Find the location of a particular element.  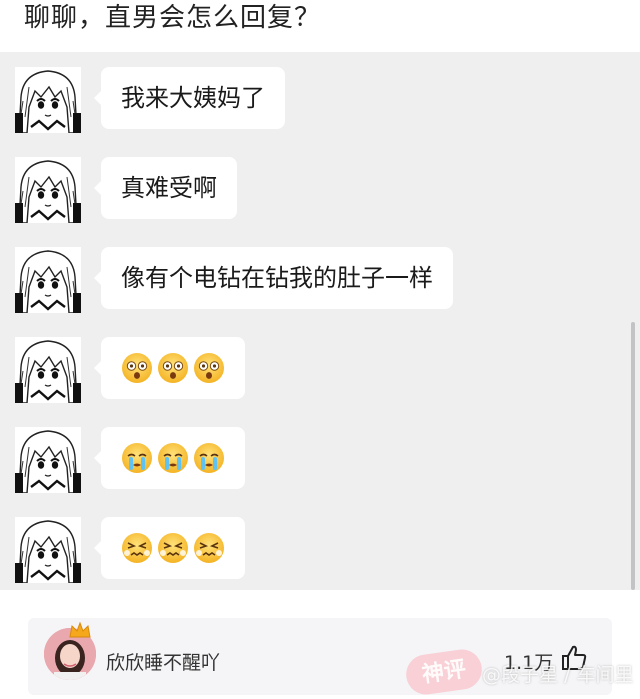

commenter-name: 欣欣睡不醒吖 is located at coordinates (163, 661).